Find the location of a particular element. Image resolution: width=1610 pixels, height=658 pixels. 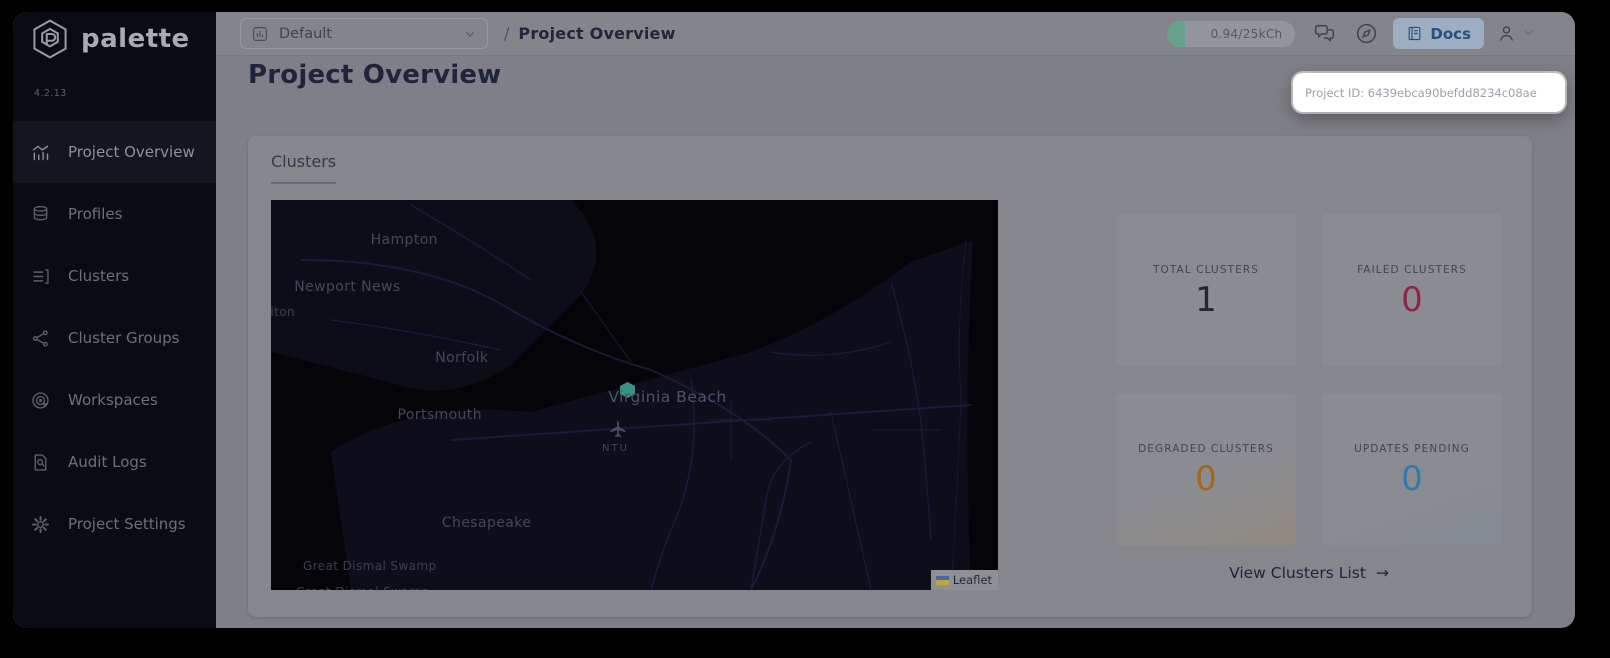

sidebar-item-label: Audit Logs is located at coordinates (107, 462).